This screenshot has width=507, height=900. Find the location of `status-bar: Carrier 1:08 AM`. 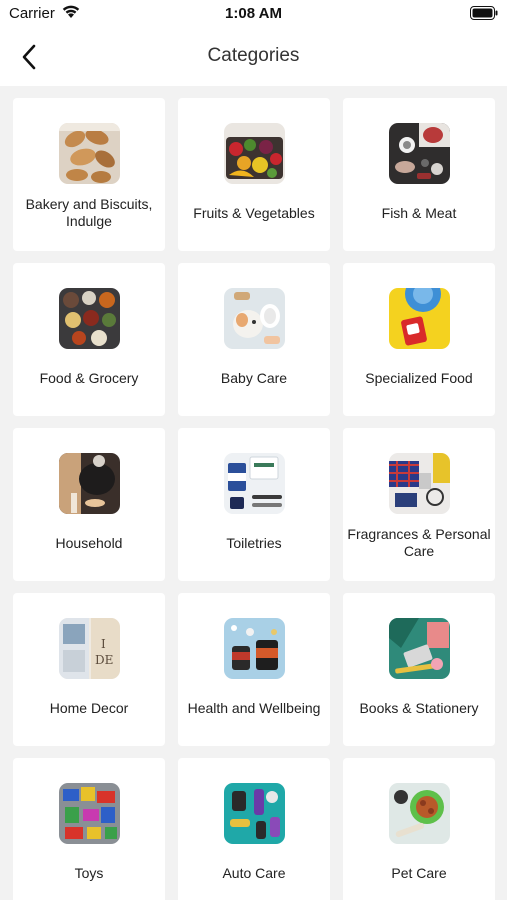

status-bar: Carrier 1:08 AM is located at coordinates (253, 14).